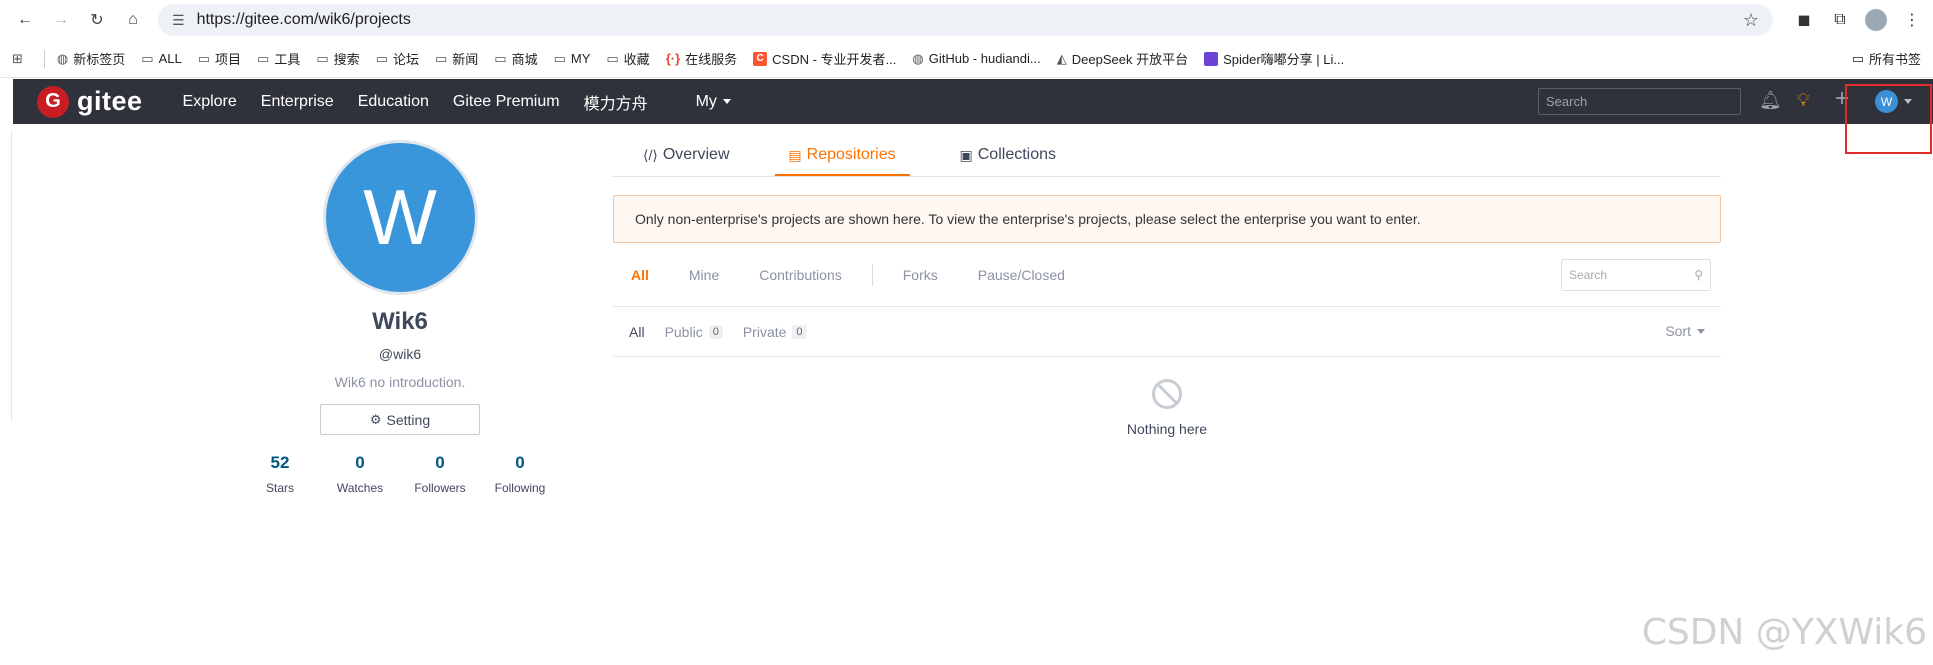 This screenshot has height=665, width=1933. What do you see at coordinates (1894, 59) in the screenshot?
I see `all-bookmarks-label: 所有书签` at bounding box center [1894, 59].